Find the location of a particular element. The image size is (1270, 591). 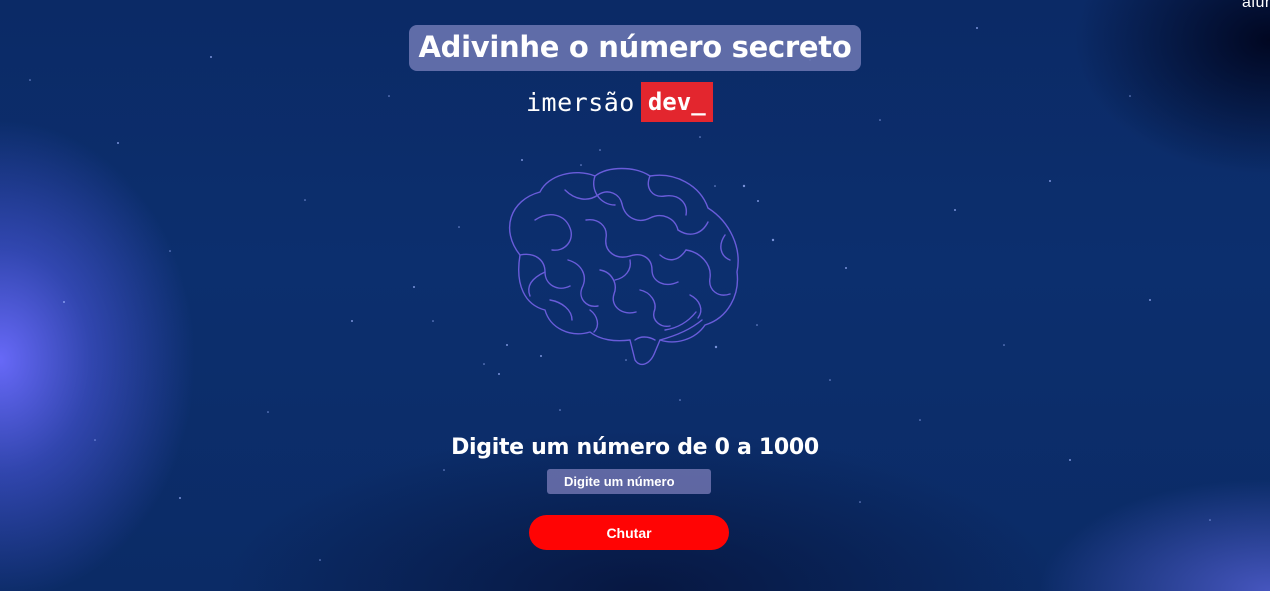

page-title: Adivinhe o número secreto is located at coordinates (635, 48).